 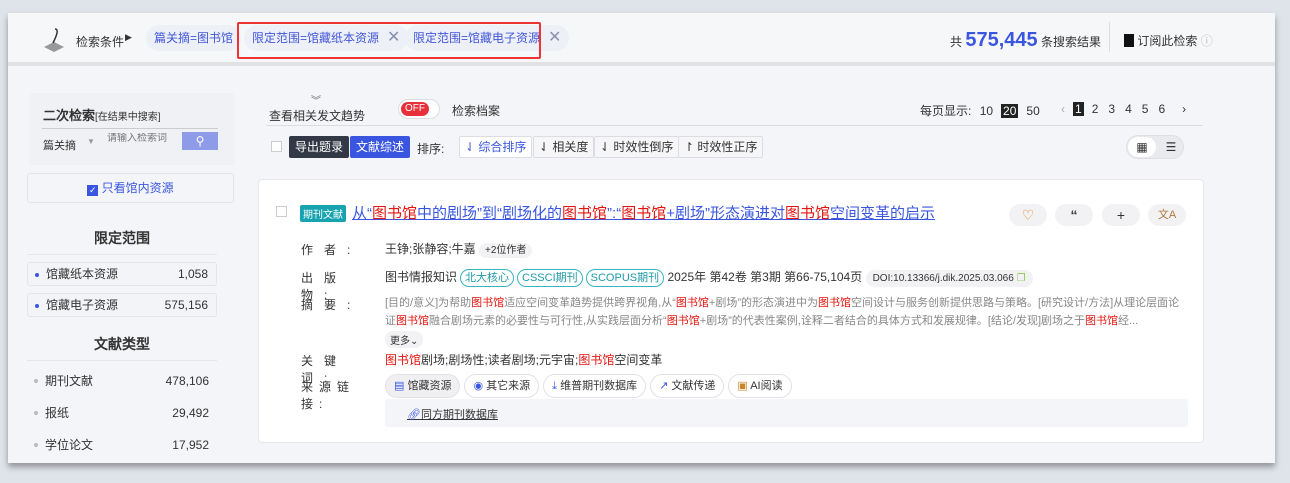 What do you see at coordinates (1171, 147) in the screenshot?
I see `list-view-icon: ☰` at bounding box center [1171, 147].